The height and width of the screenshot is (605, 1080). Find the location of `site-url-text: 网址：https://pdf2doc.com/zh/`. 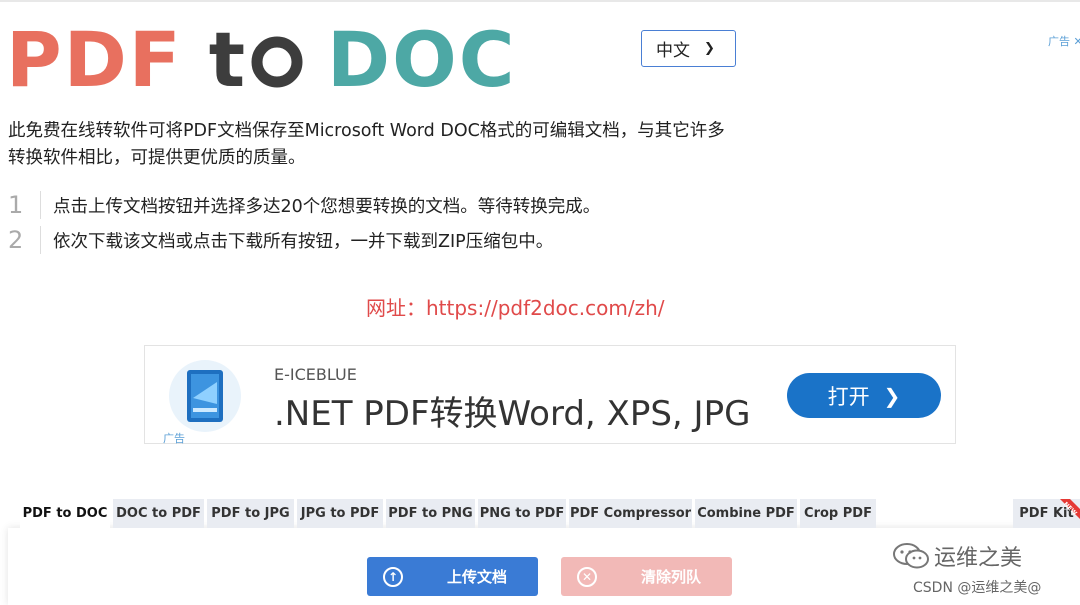

site-url-text: 网址：https://pdf2doc.com/zh/ is located at coordinates (515, 308).